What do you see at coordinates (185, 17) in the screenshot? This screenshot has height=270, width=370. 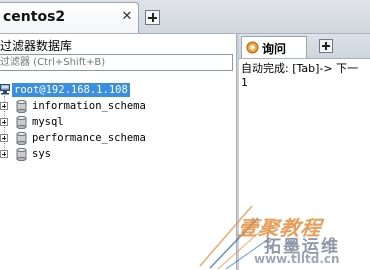 I see `connection-tab-bar: centos2 ✕` at bounding box center [185, 17].